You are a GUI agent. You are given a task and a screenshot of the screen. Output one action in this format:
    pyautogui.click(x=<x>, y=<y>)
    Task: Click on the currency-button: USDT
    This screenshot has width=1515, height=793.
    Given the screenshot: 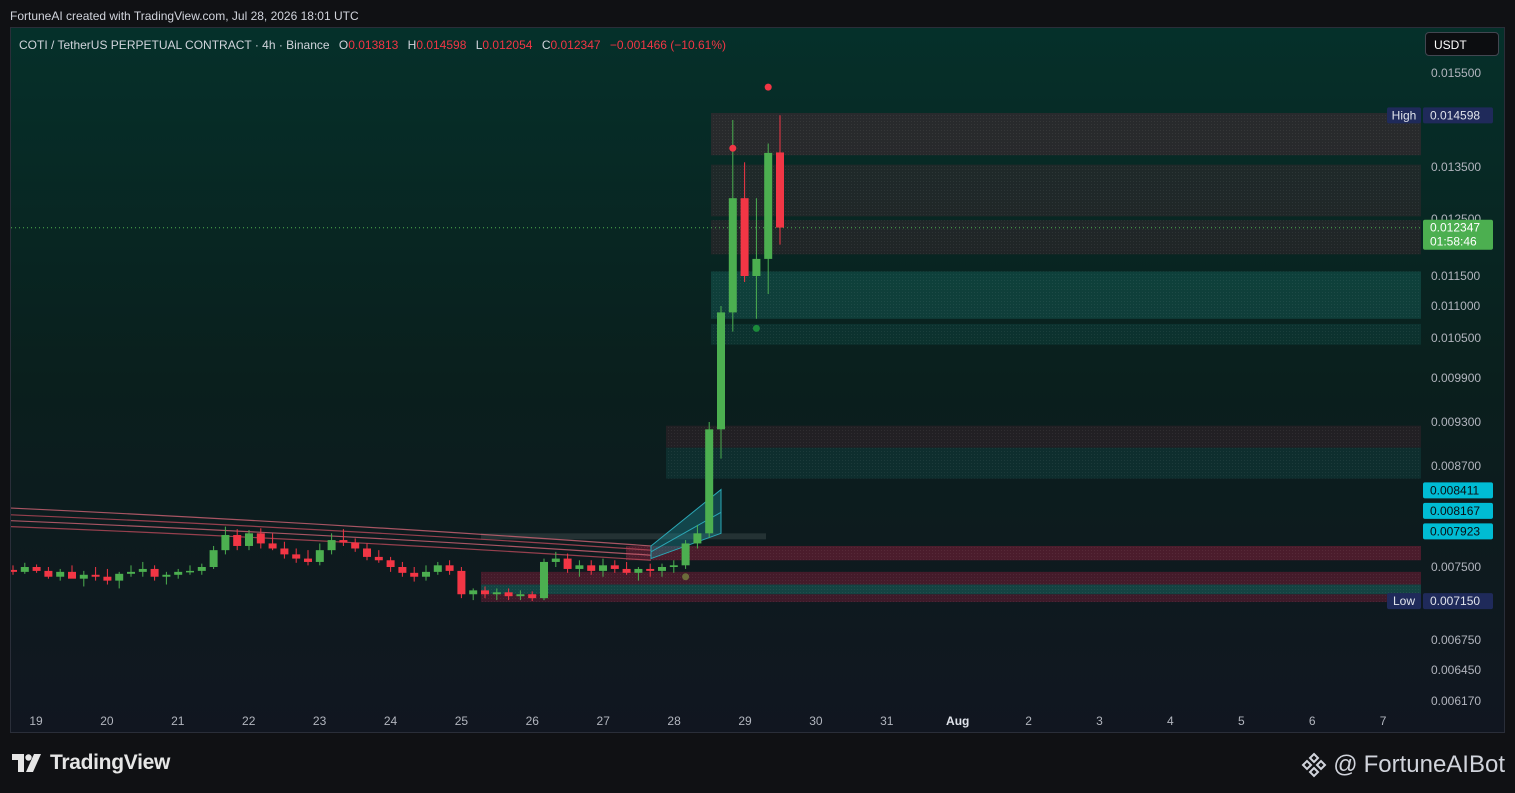 What is the action you would take?
    pyautogui.click(x=1462, y=44)
    